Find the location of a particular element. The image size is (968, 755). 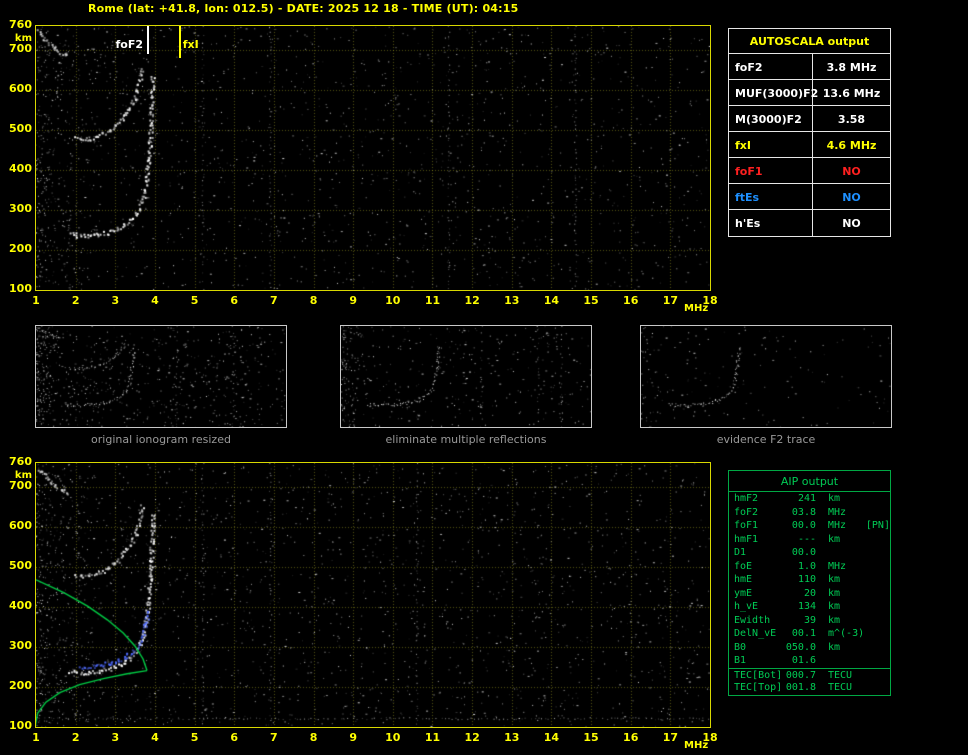

top-x-tick-16: 16 is located at coordinates (631, 300).